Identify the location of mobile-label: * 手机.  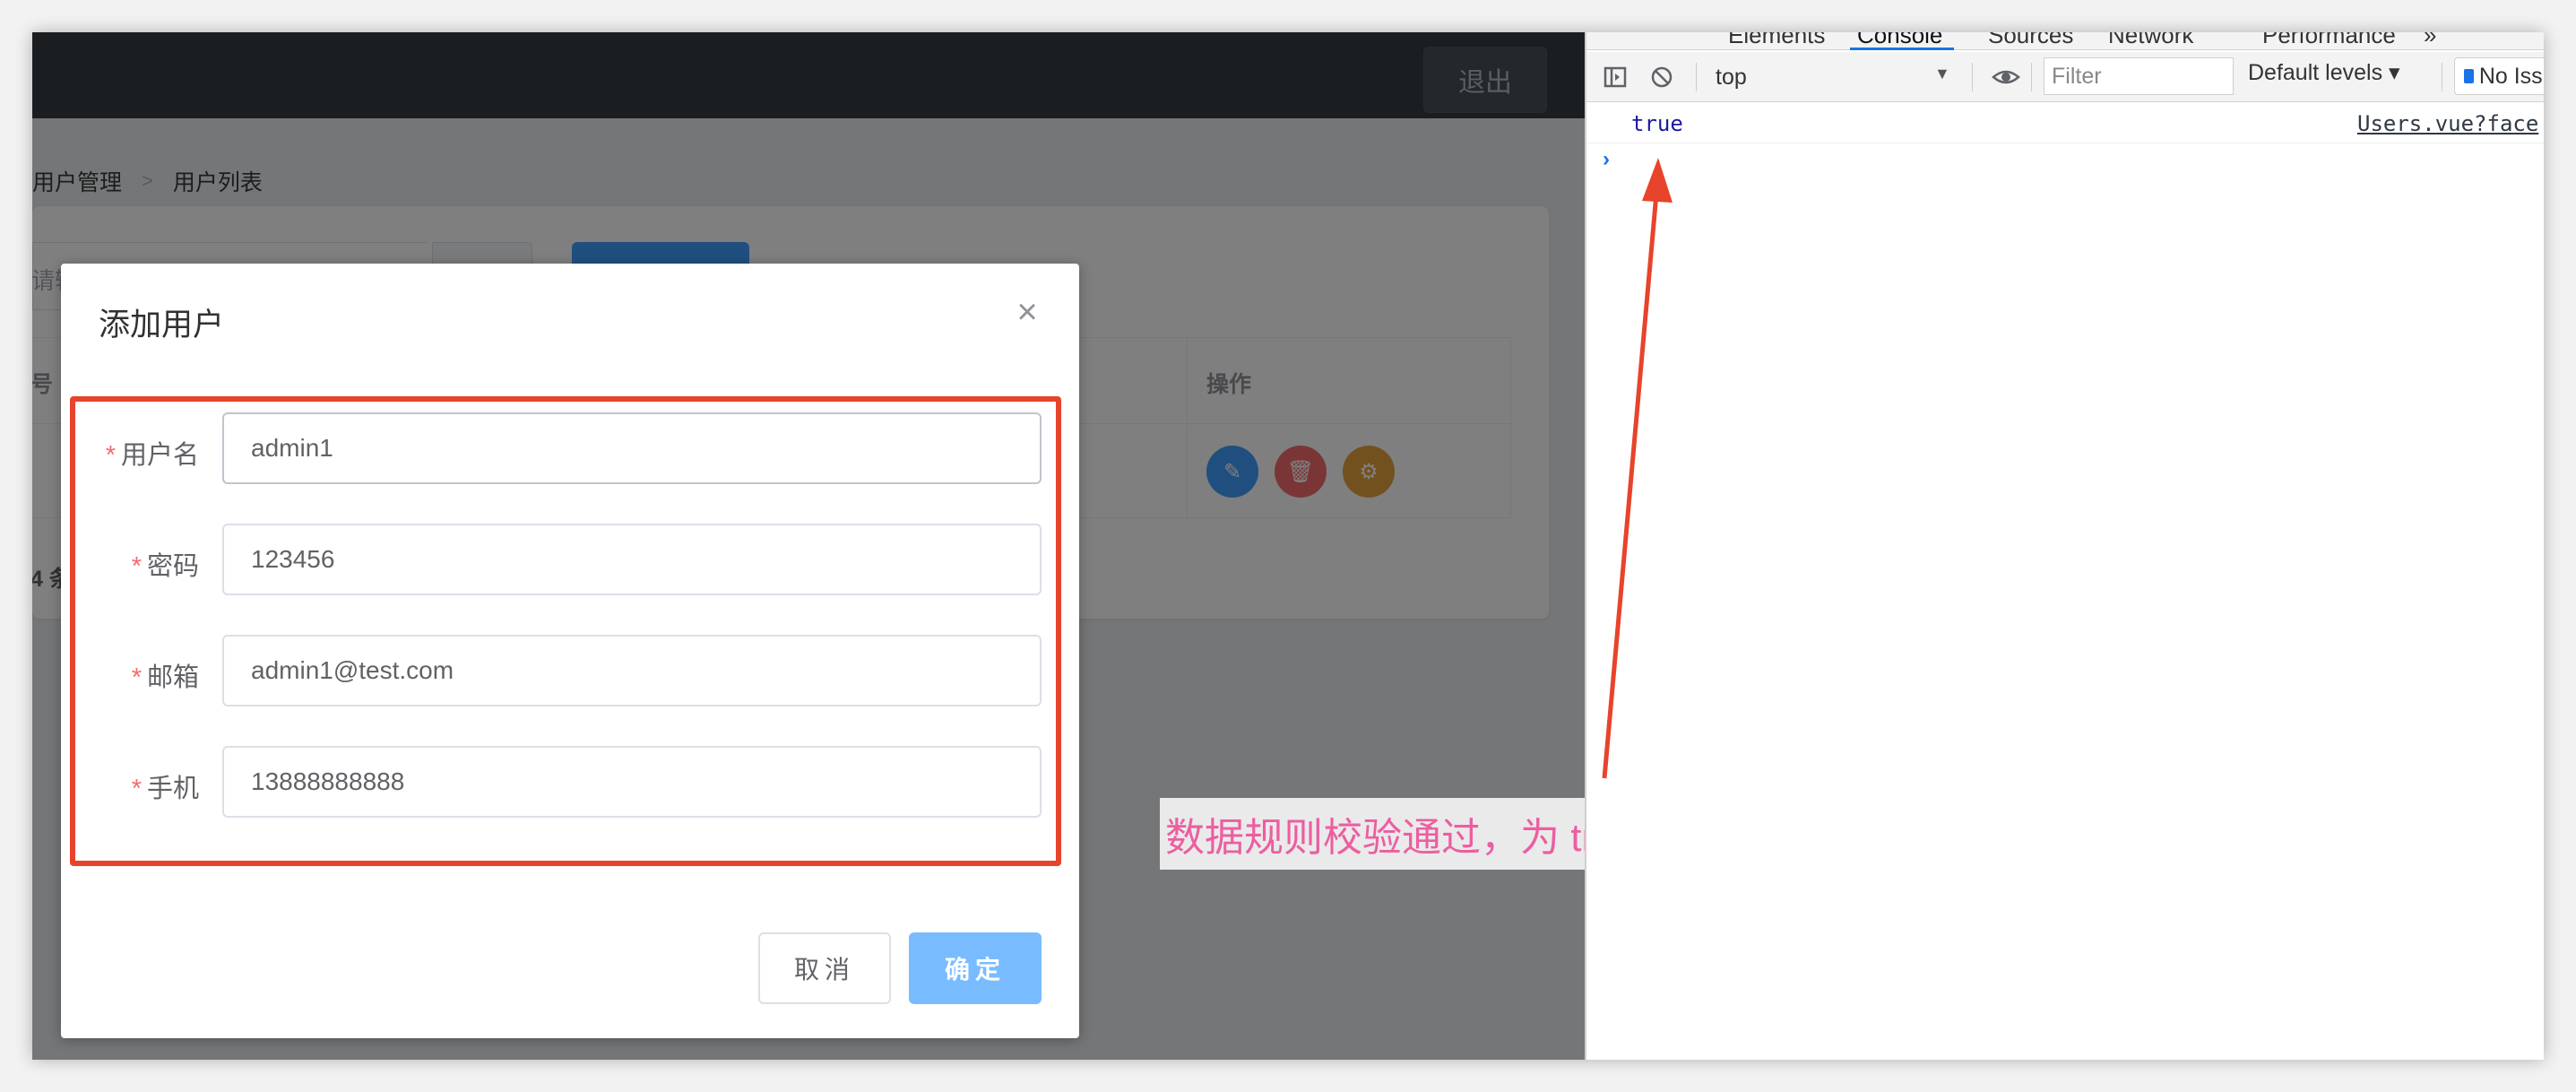
(165, 789).